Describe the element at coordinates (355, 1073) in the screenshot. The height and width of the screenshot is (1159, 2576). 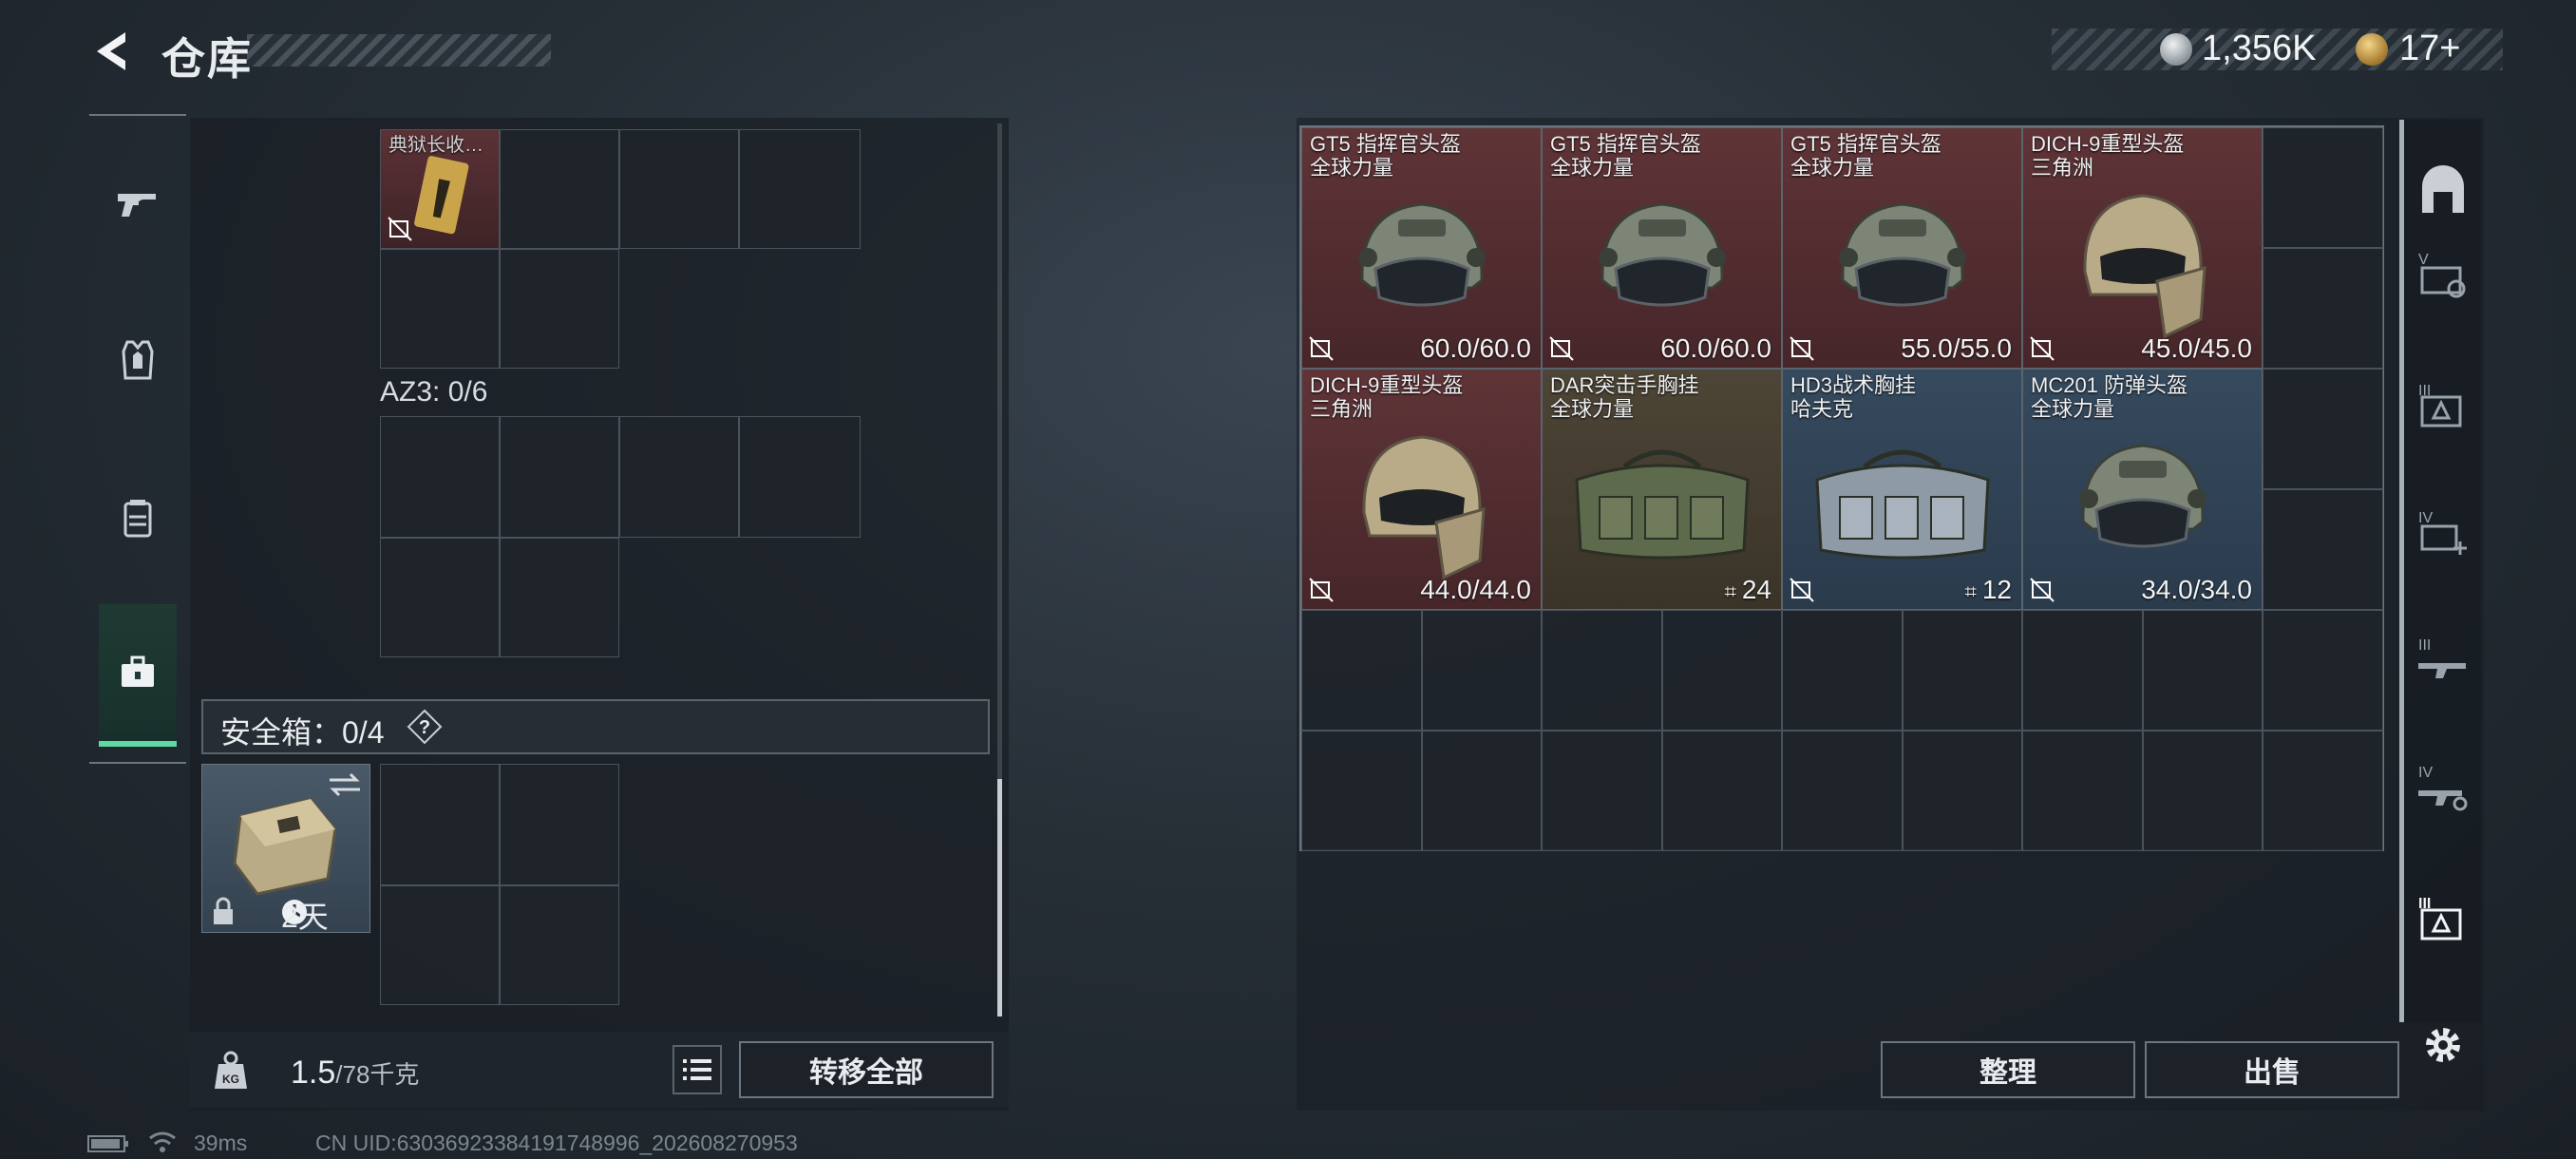
I see `weight-readout: 1.5/78千克` at that location.